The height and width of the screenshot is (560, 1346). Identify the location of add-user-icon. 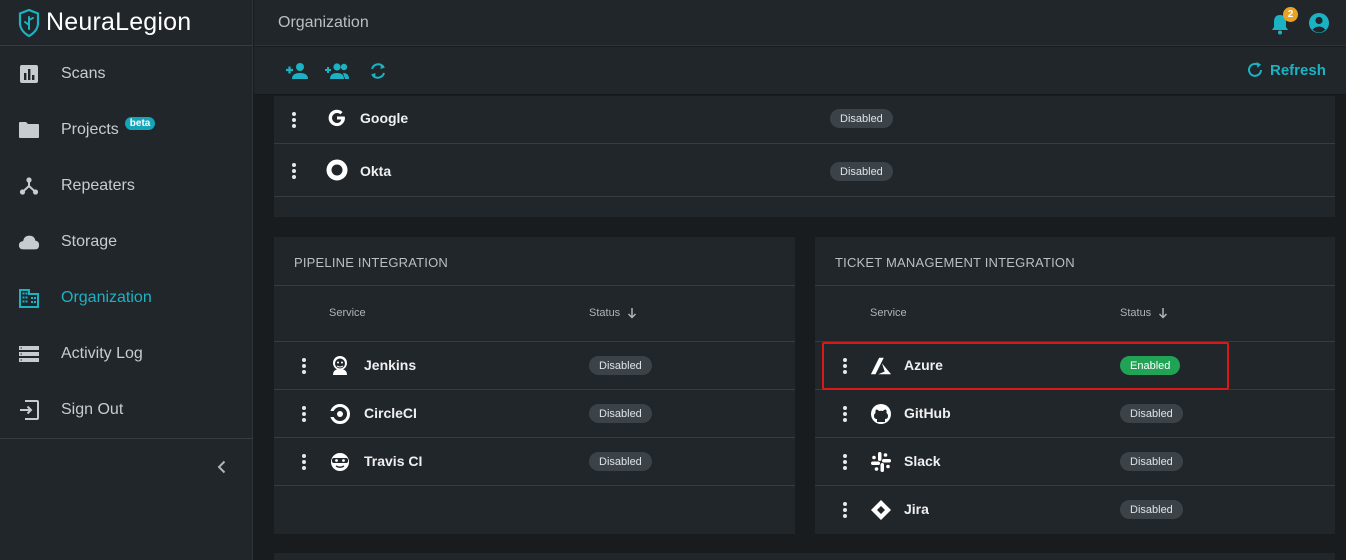
(297, 71).